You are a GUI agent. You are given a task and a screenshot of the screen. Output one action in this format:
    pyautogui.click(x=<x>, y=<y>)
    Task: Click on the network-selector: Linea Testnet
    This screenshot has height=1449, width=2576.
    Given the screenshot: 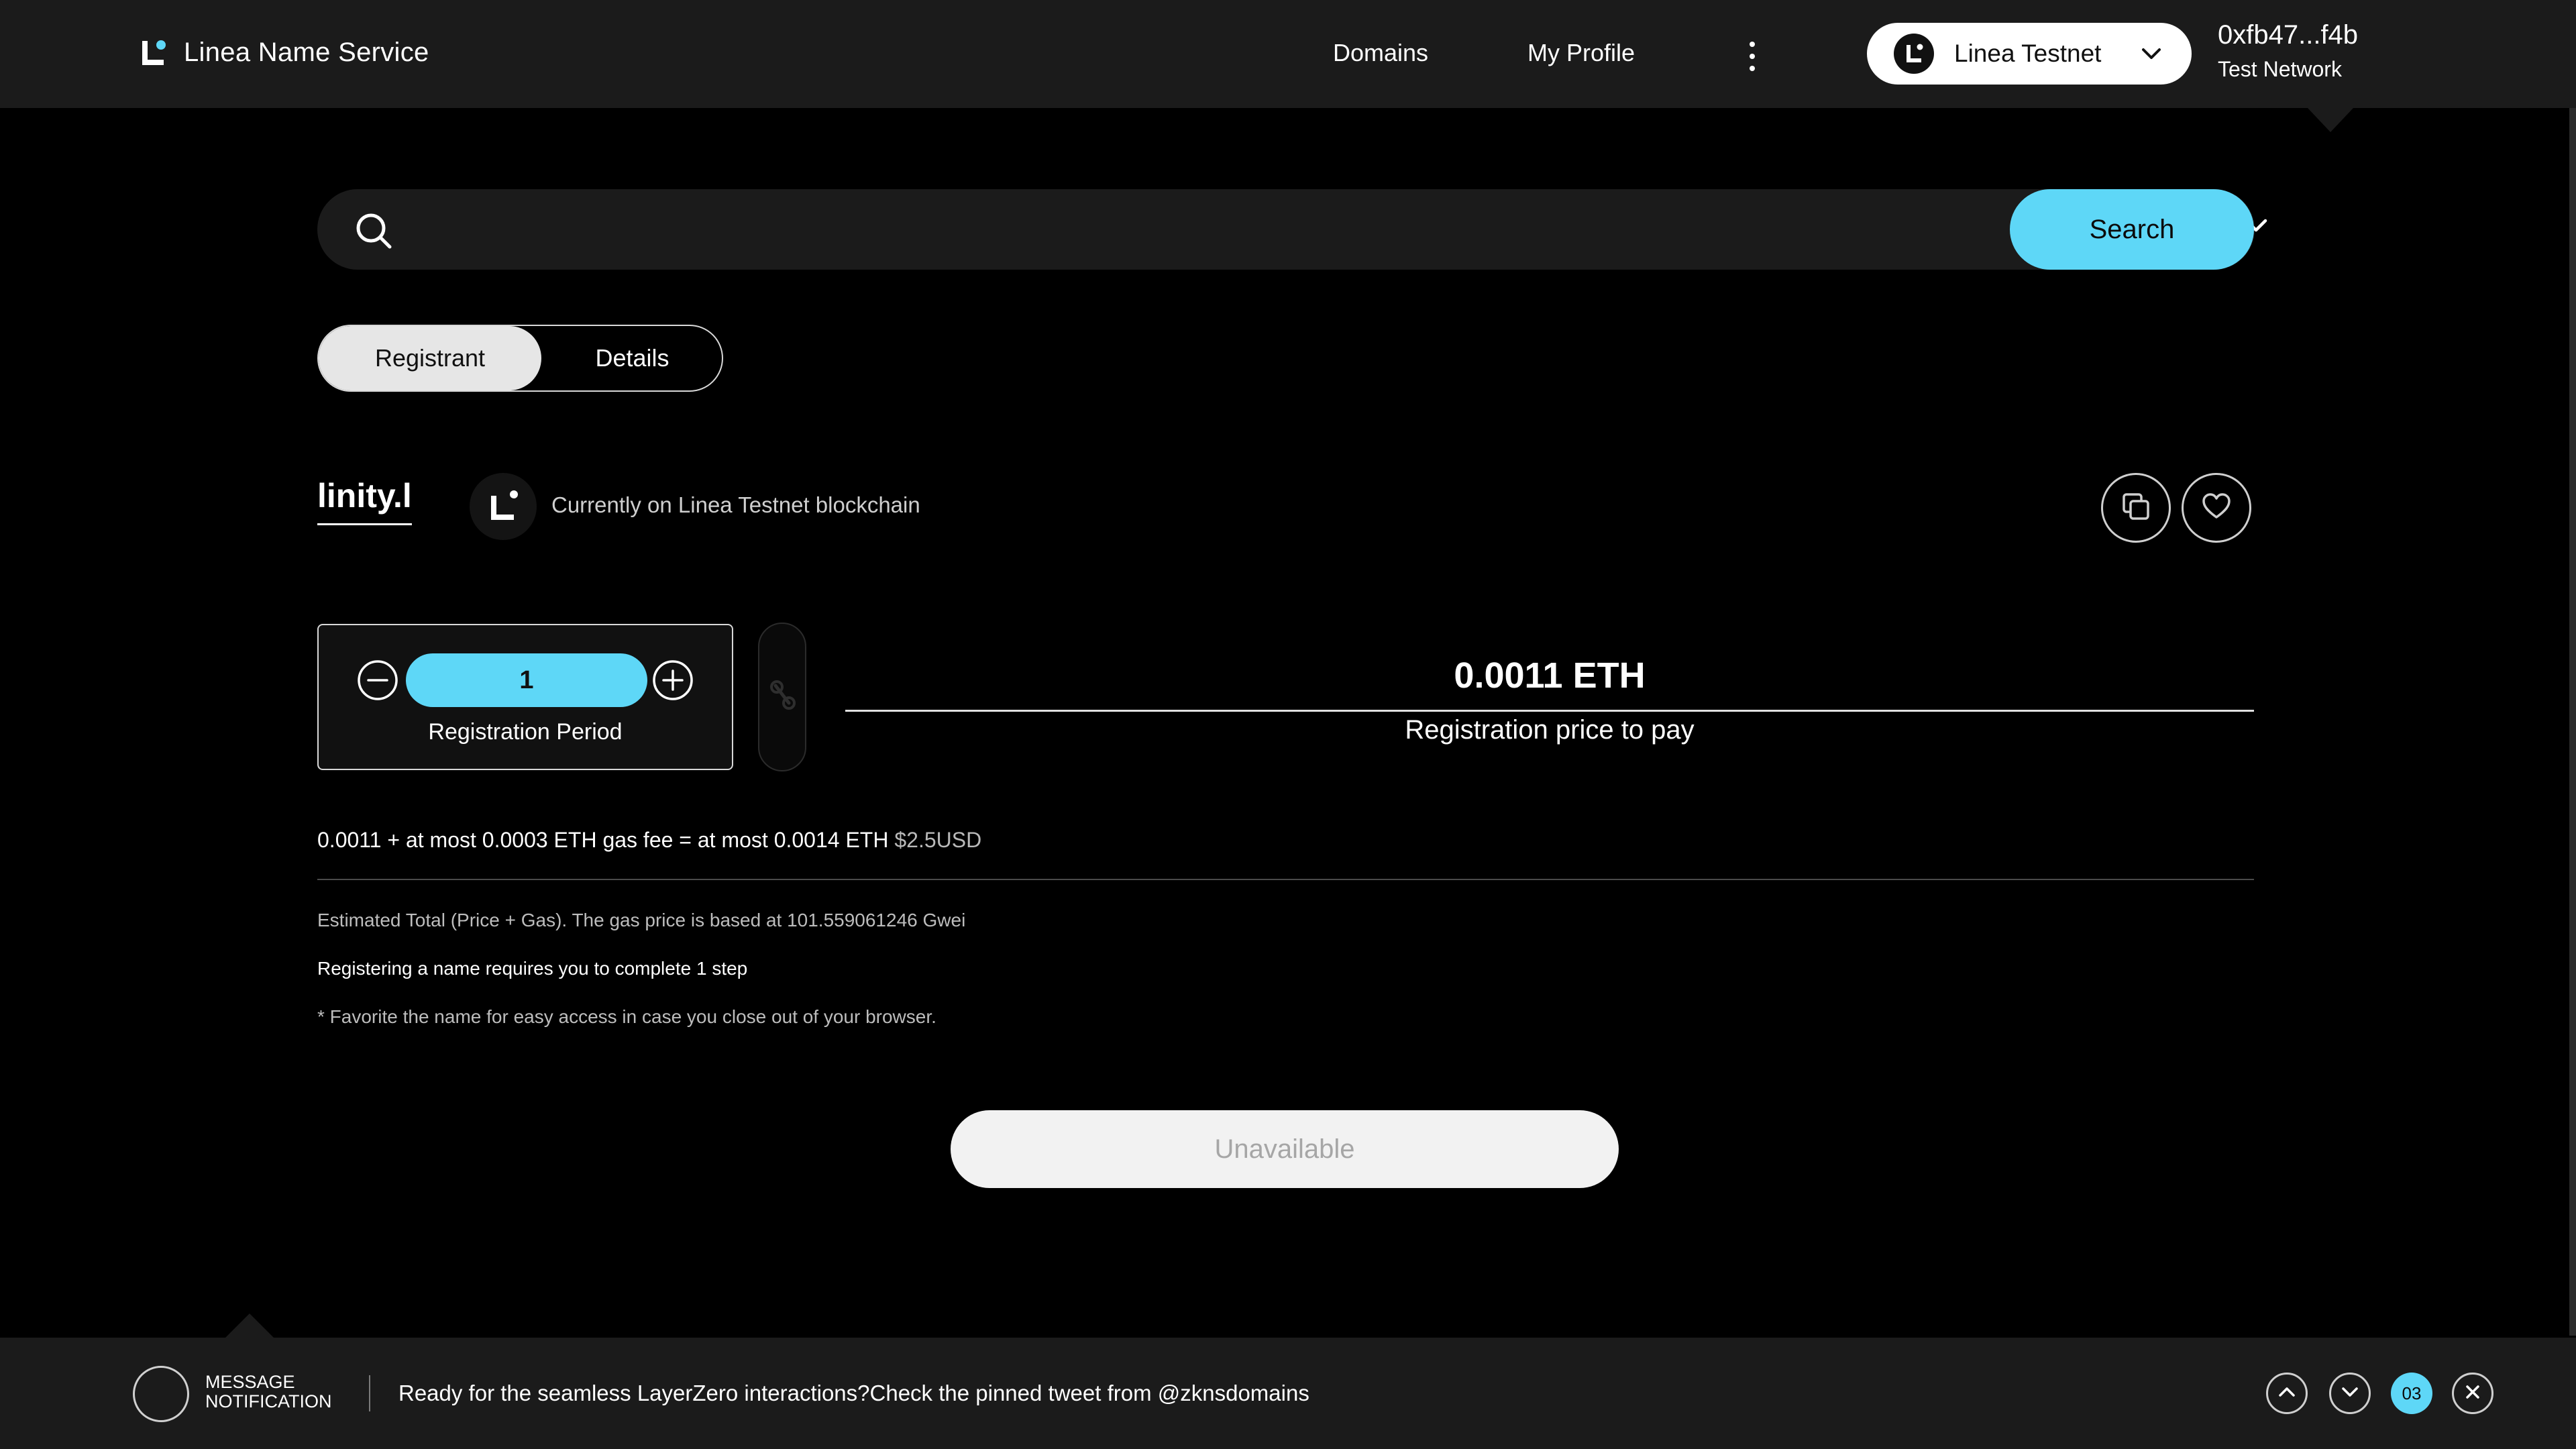 What is the action you would take?
    pyautogui.click(x=2029, y=54)
    